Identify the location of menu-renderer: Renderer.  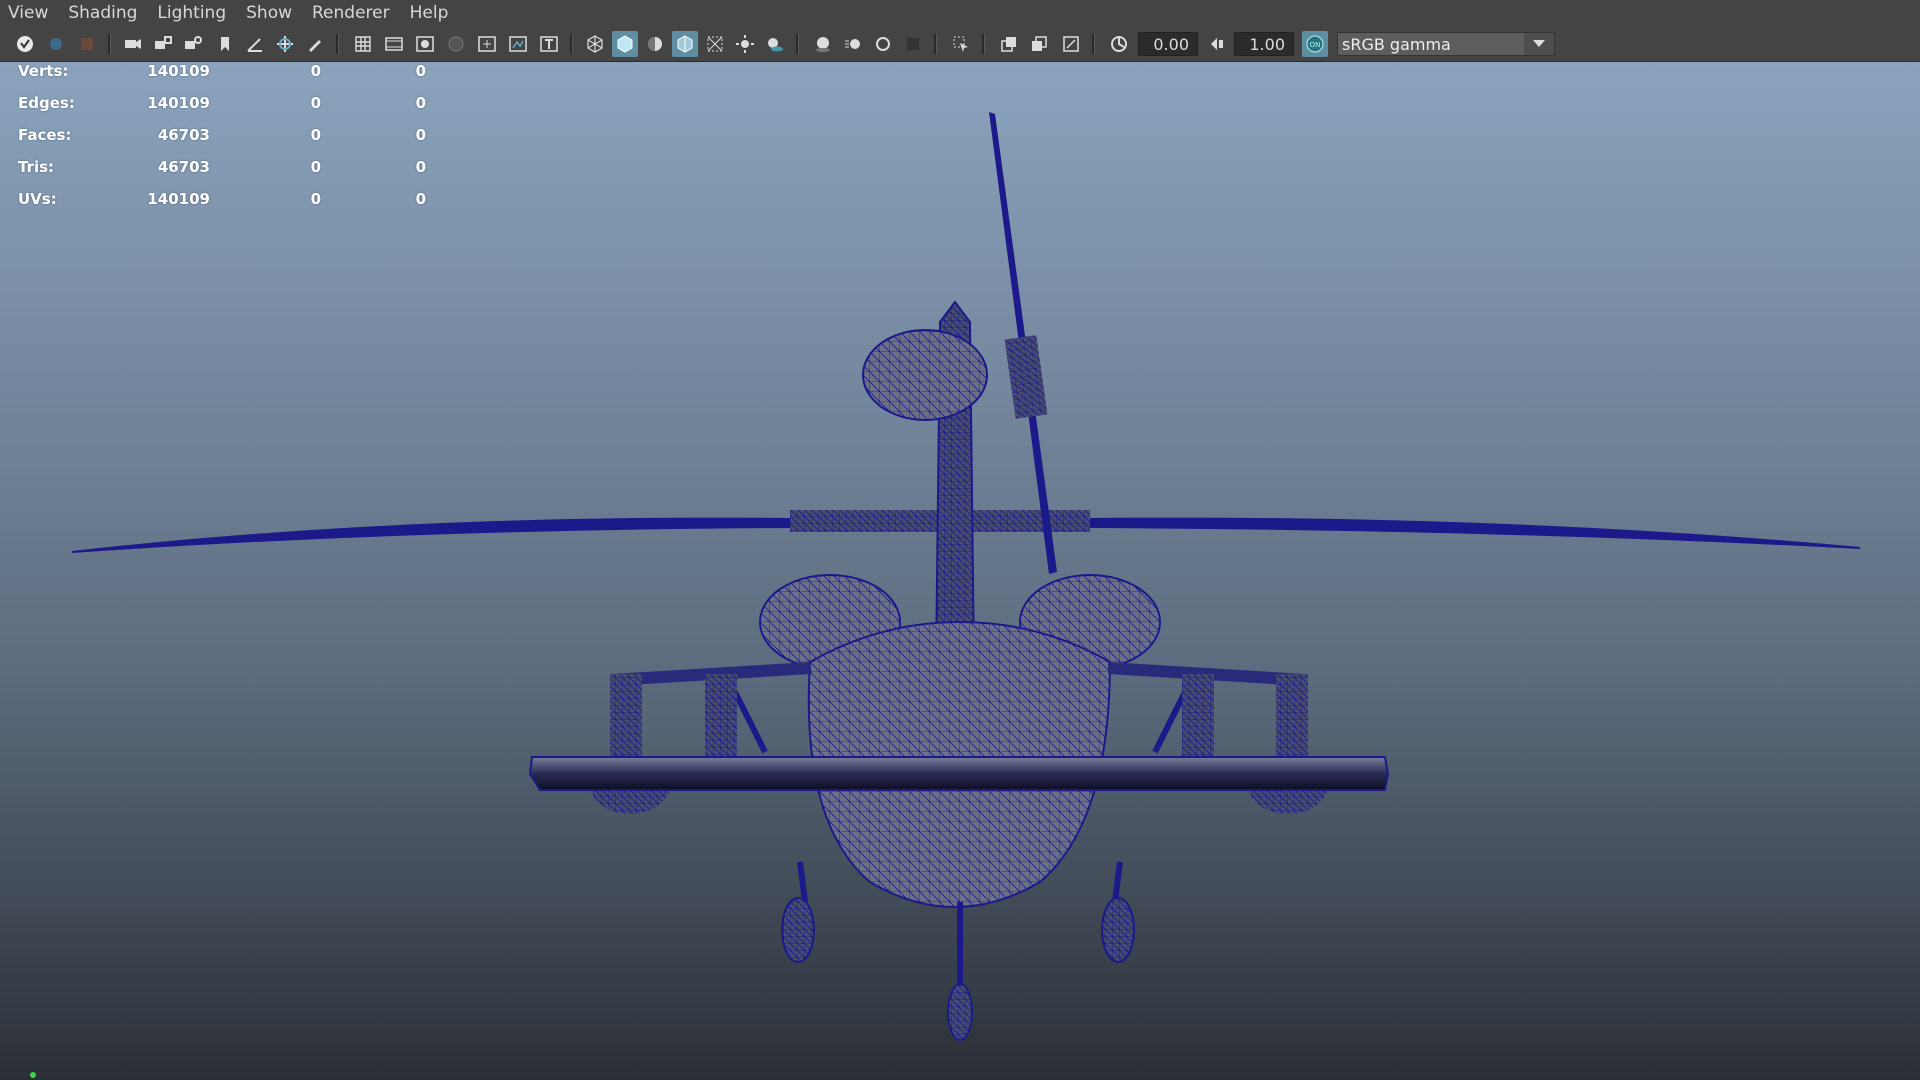
(353, 13).